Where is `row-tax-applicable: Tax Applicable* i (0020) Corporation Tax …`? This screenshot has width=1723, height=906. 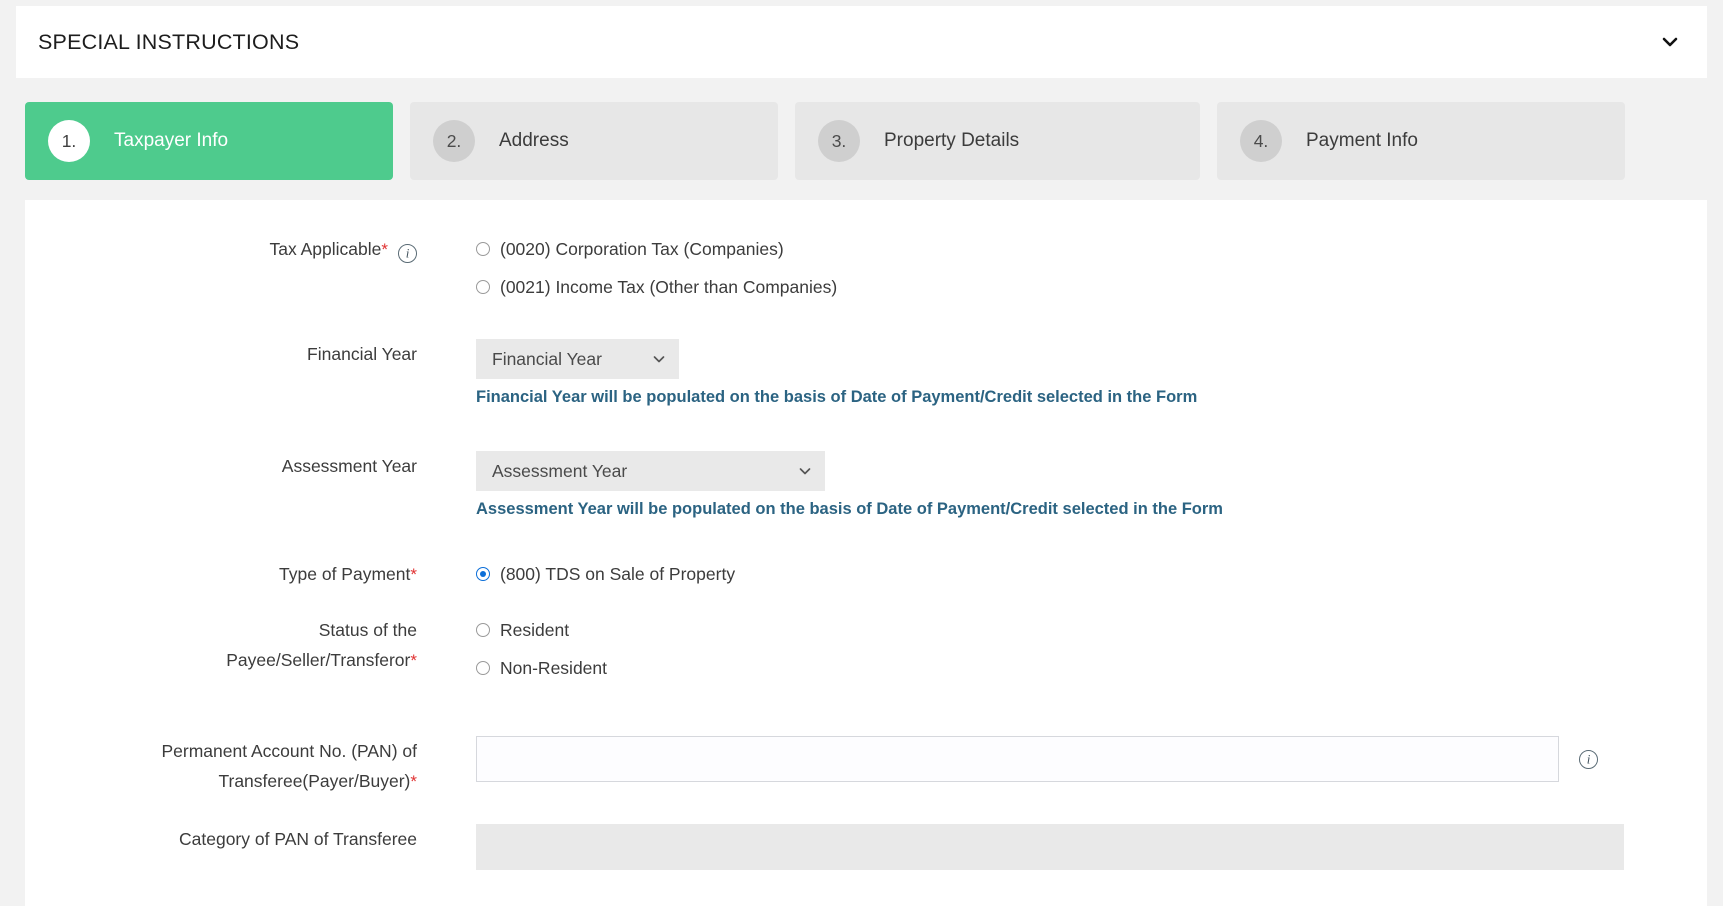
row-tax-applicable: Tax Applicable* i (0020) Corporation Tax … is located at coordinates (866, 272).